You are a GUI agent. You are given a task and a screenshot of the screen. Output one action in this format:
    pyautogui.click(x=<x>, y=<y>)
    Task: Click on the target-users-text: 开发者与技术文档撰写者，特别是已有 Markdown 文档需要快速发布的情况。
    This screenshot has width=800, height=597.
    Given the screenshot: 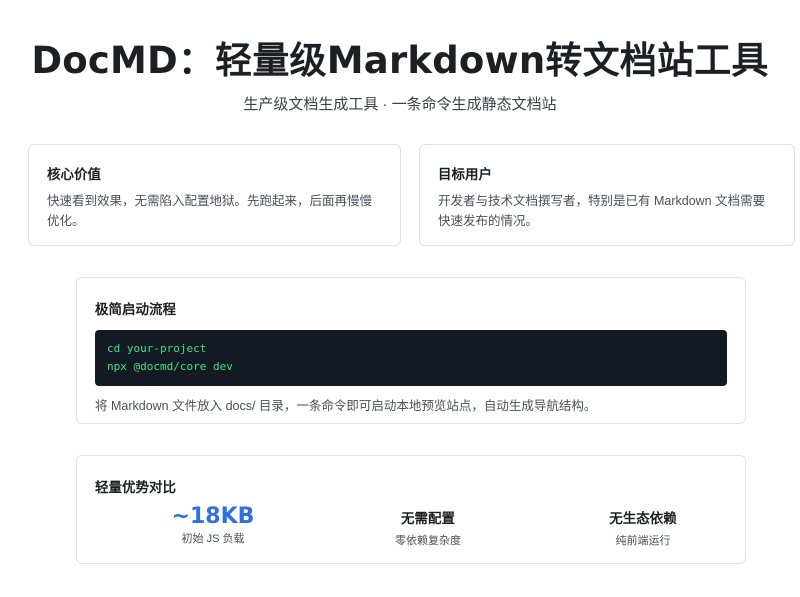 What is the action you would take?
    pyautogui.click(x=602, y=211)
    